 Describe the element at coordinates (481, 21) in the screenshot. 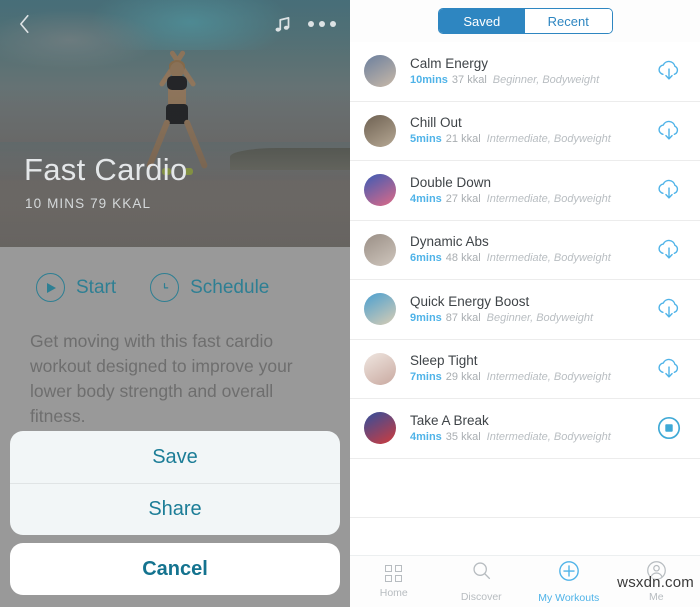

I see `tab-saved: Saved` at that location.